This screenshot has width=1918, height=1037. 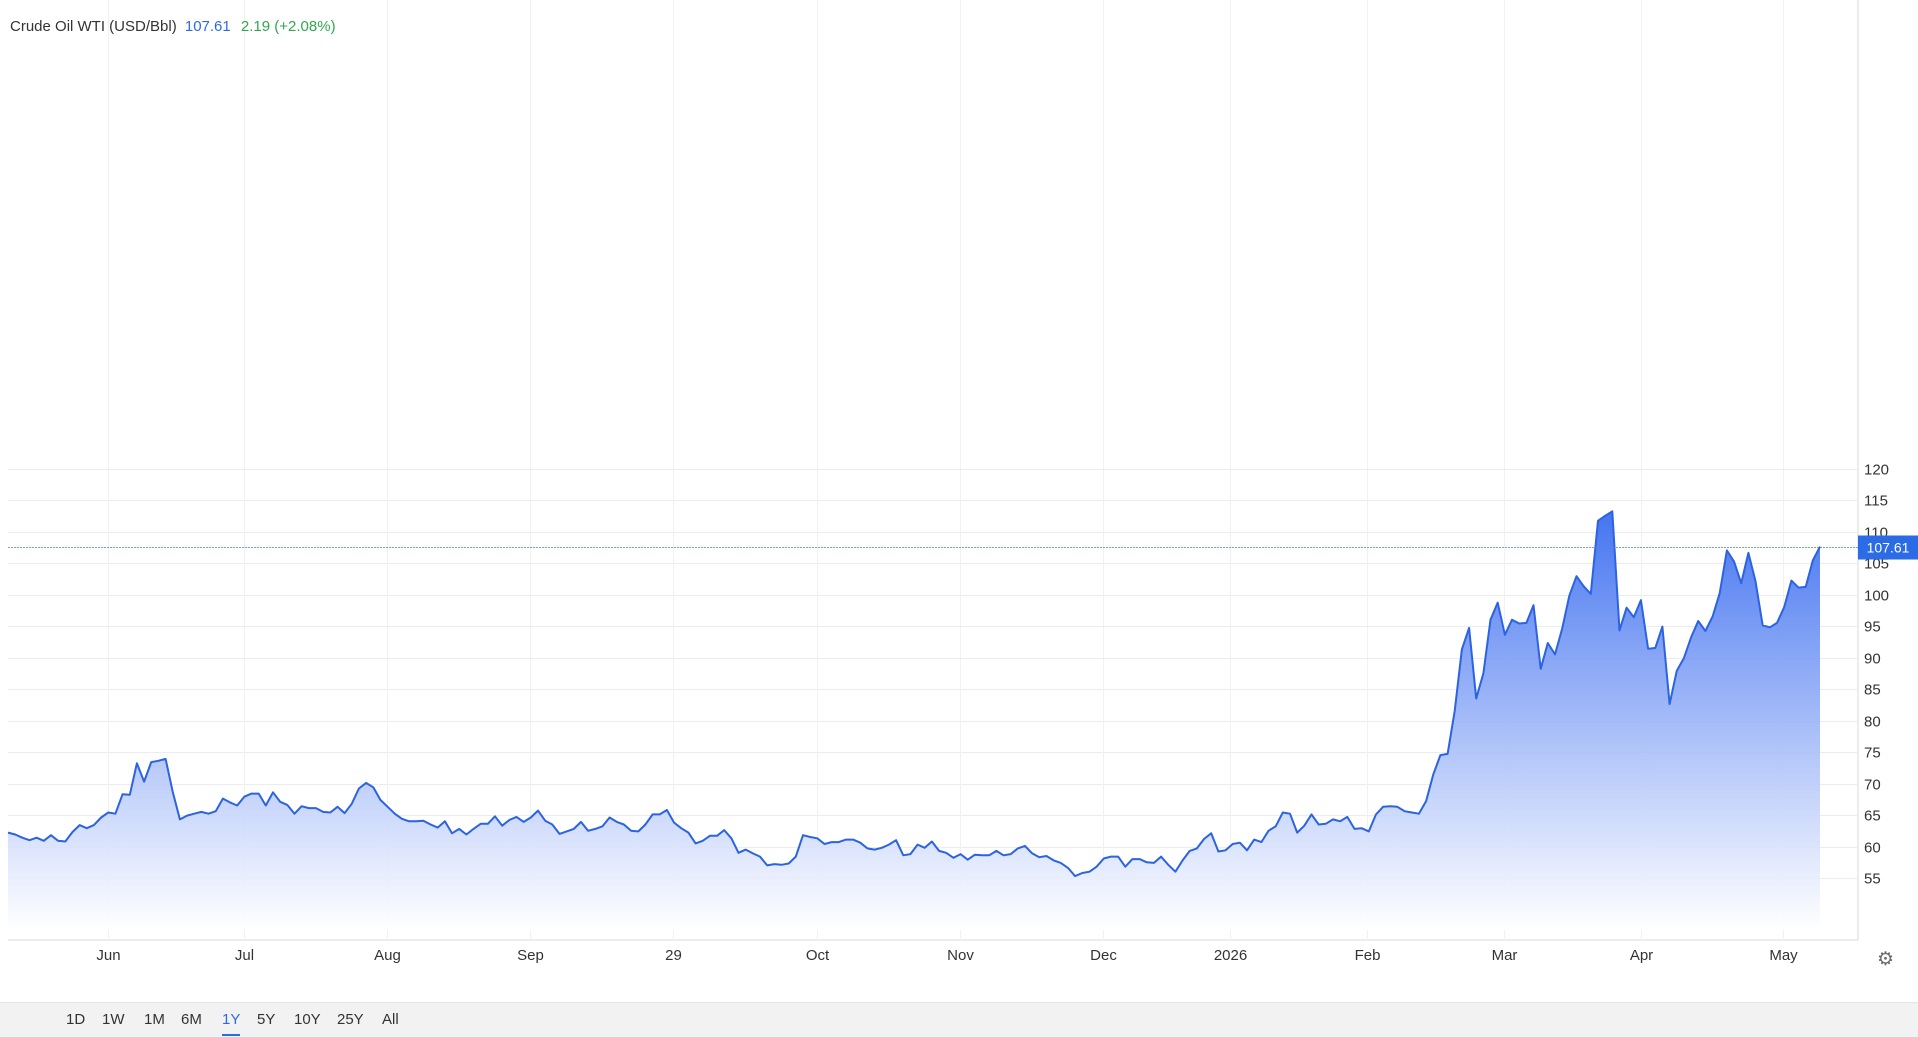 I want to click on x-tick-label: 2026, so click(x=1230, y=955).